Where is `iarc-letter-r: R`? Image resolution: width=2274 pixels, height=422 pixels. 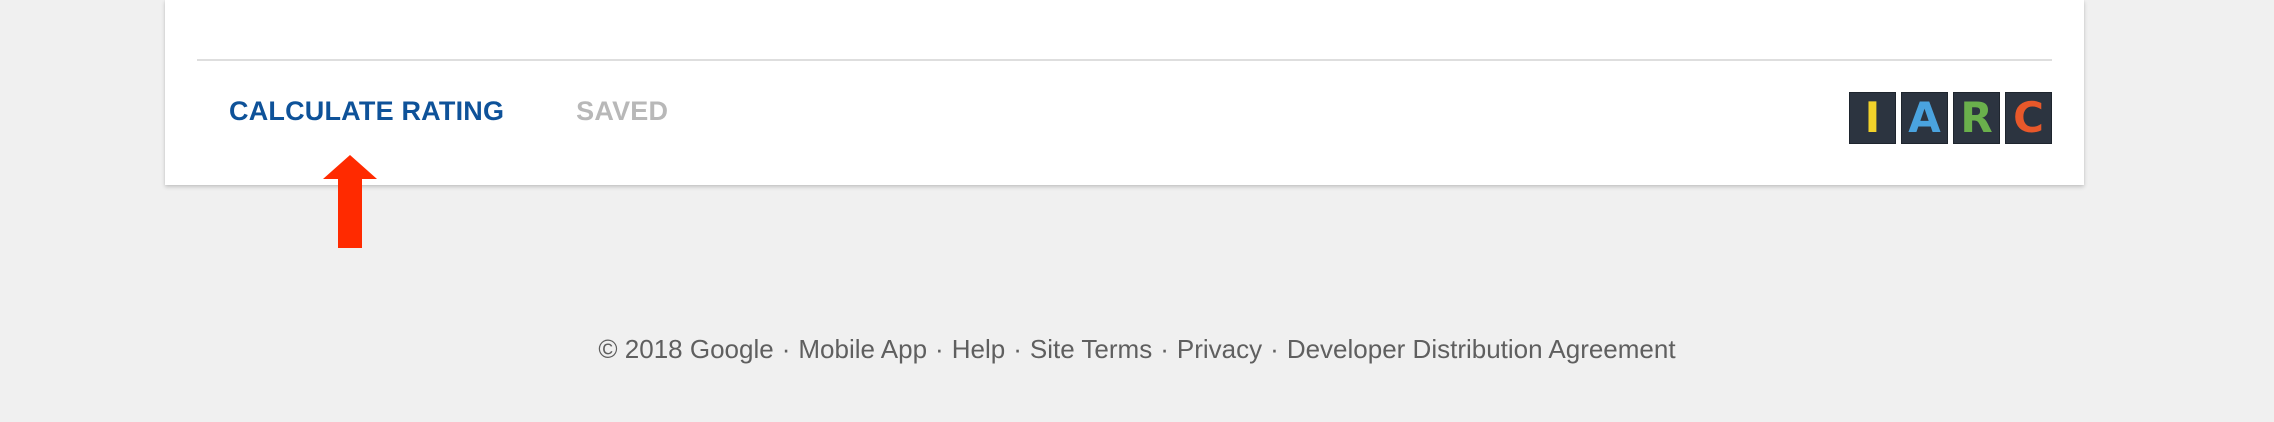
iarc-letter-r: R is located at coordinates (1976, 117).